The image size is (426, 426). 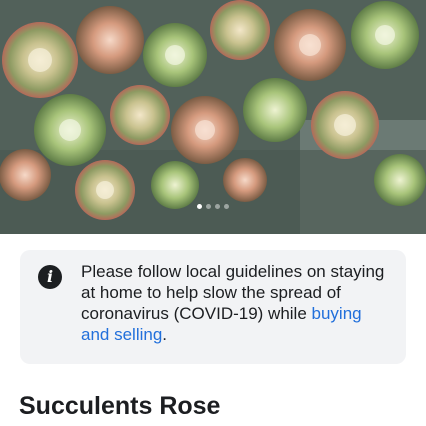 What do you see at coordinates (213, 209) in the screenshot?
I see `carousel-indicator` at bounding box center [213, 209].